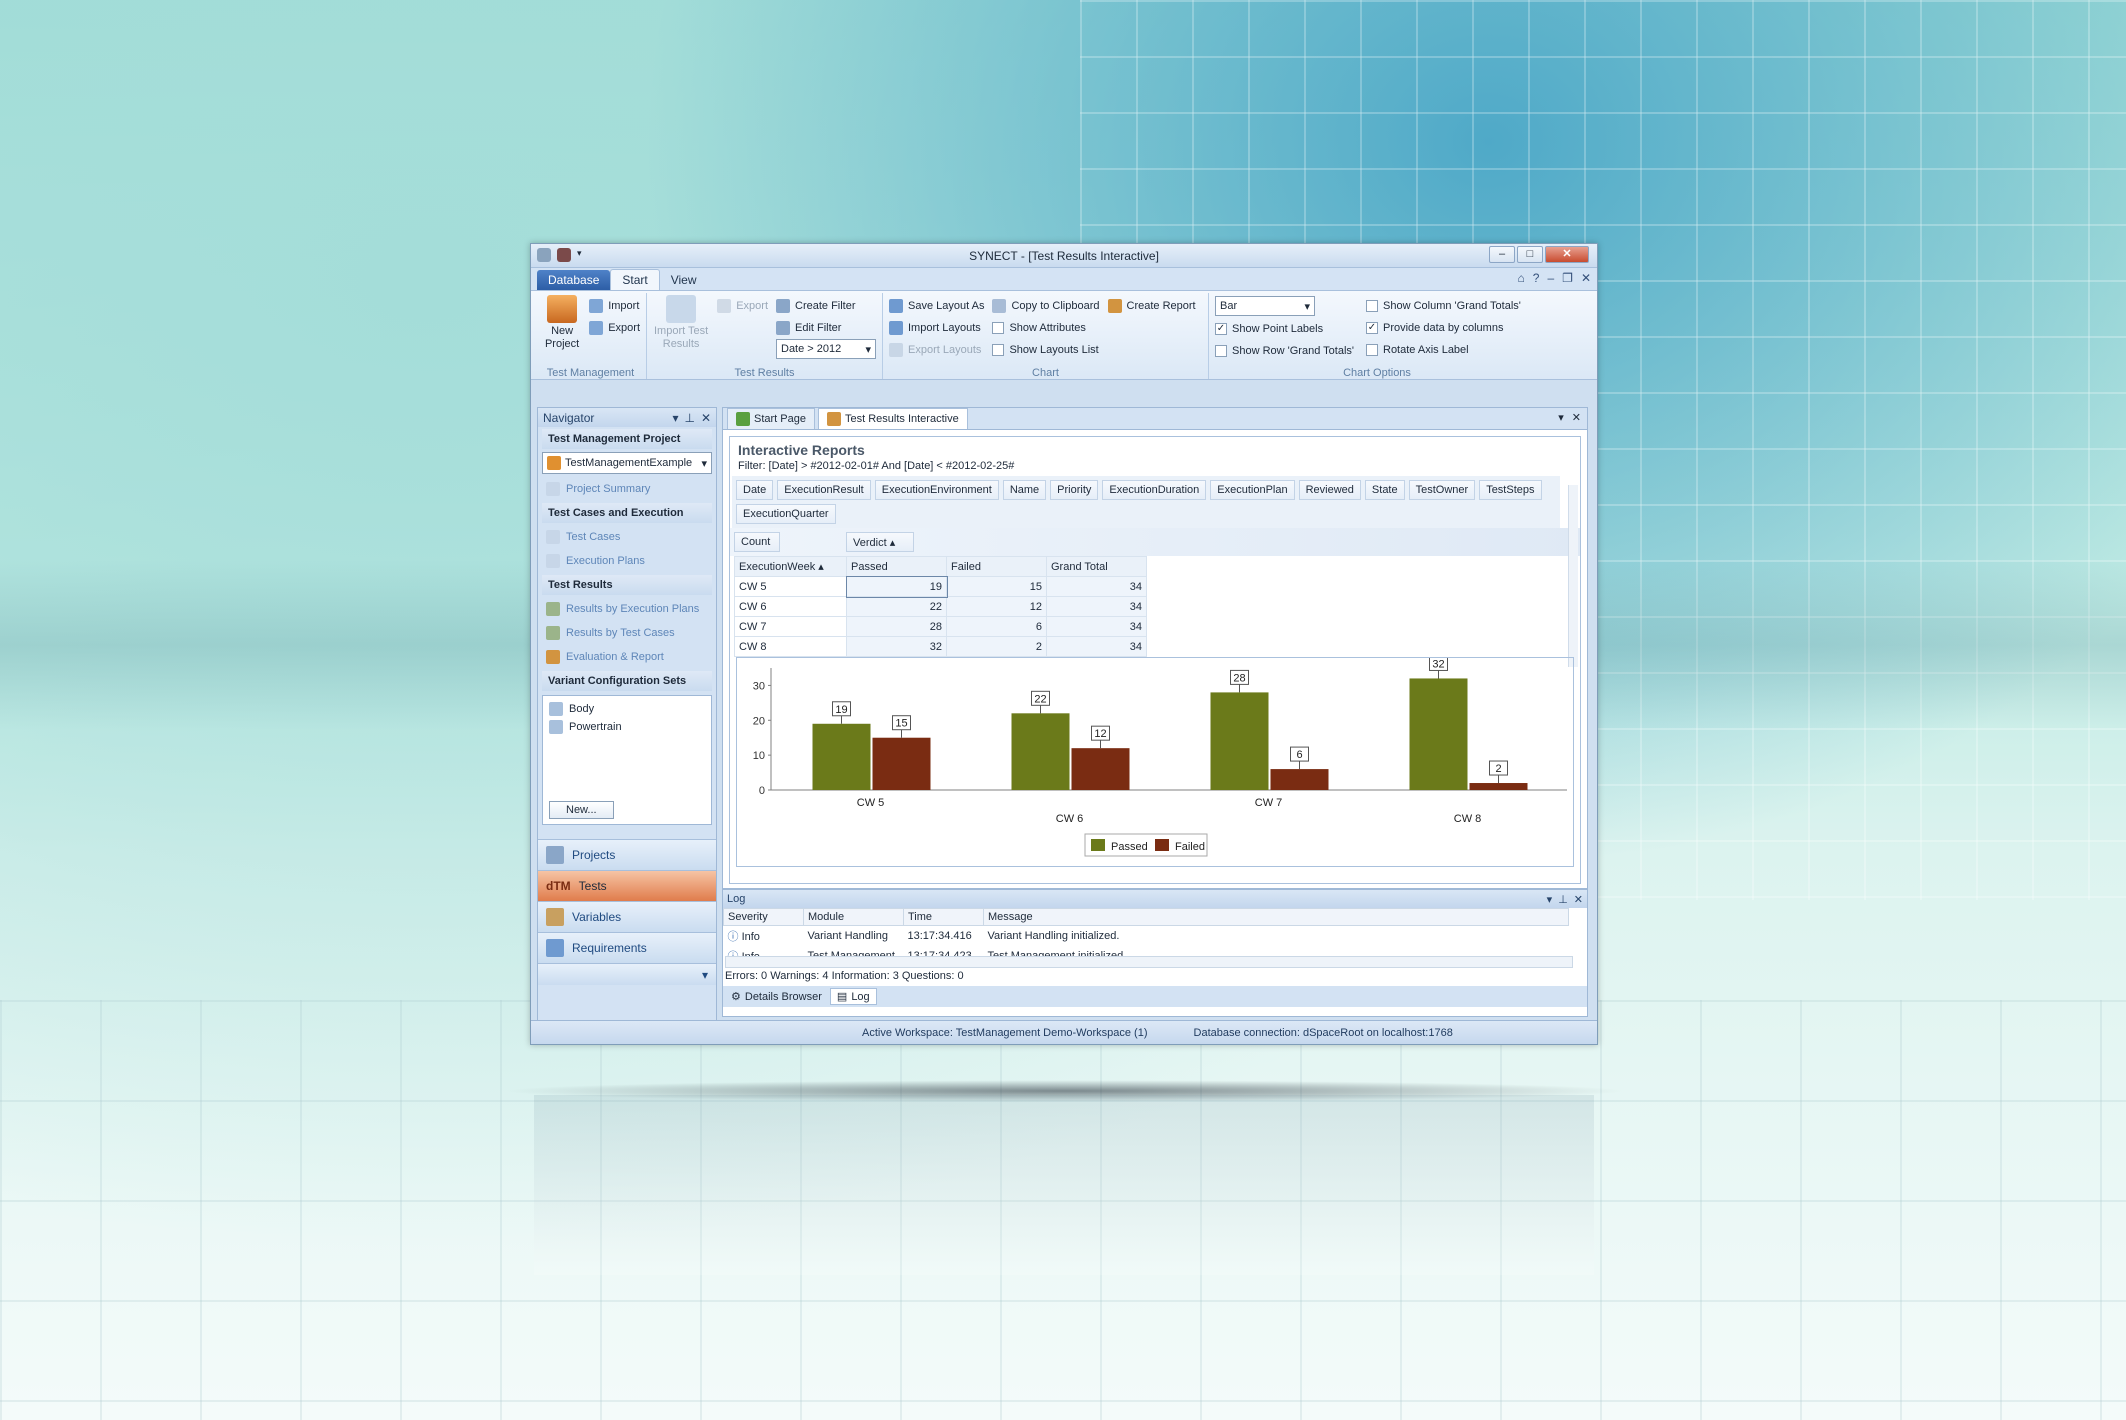  Describe the element at coordinates (790, 566) in the screenshot. I see `row-field-execution-week: ExecutionWeek ▴` at that location.